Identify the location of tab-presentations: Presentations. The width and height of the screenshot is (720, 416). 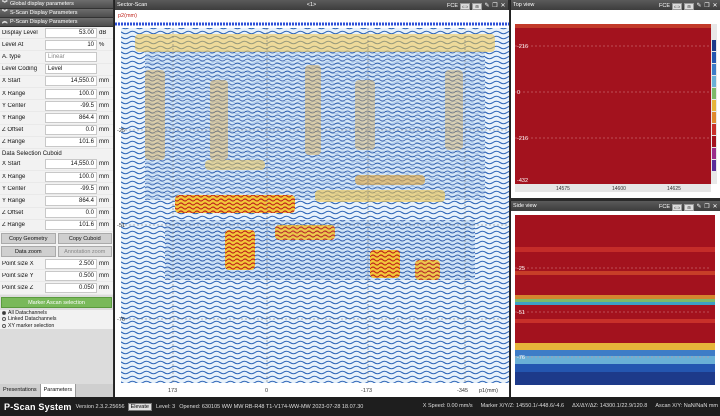
(20, 390).